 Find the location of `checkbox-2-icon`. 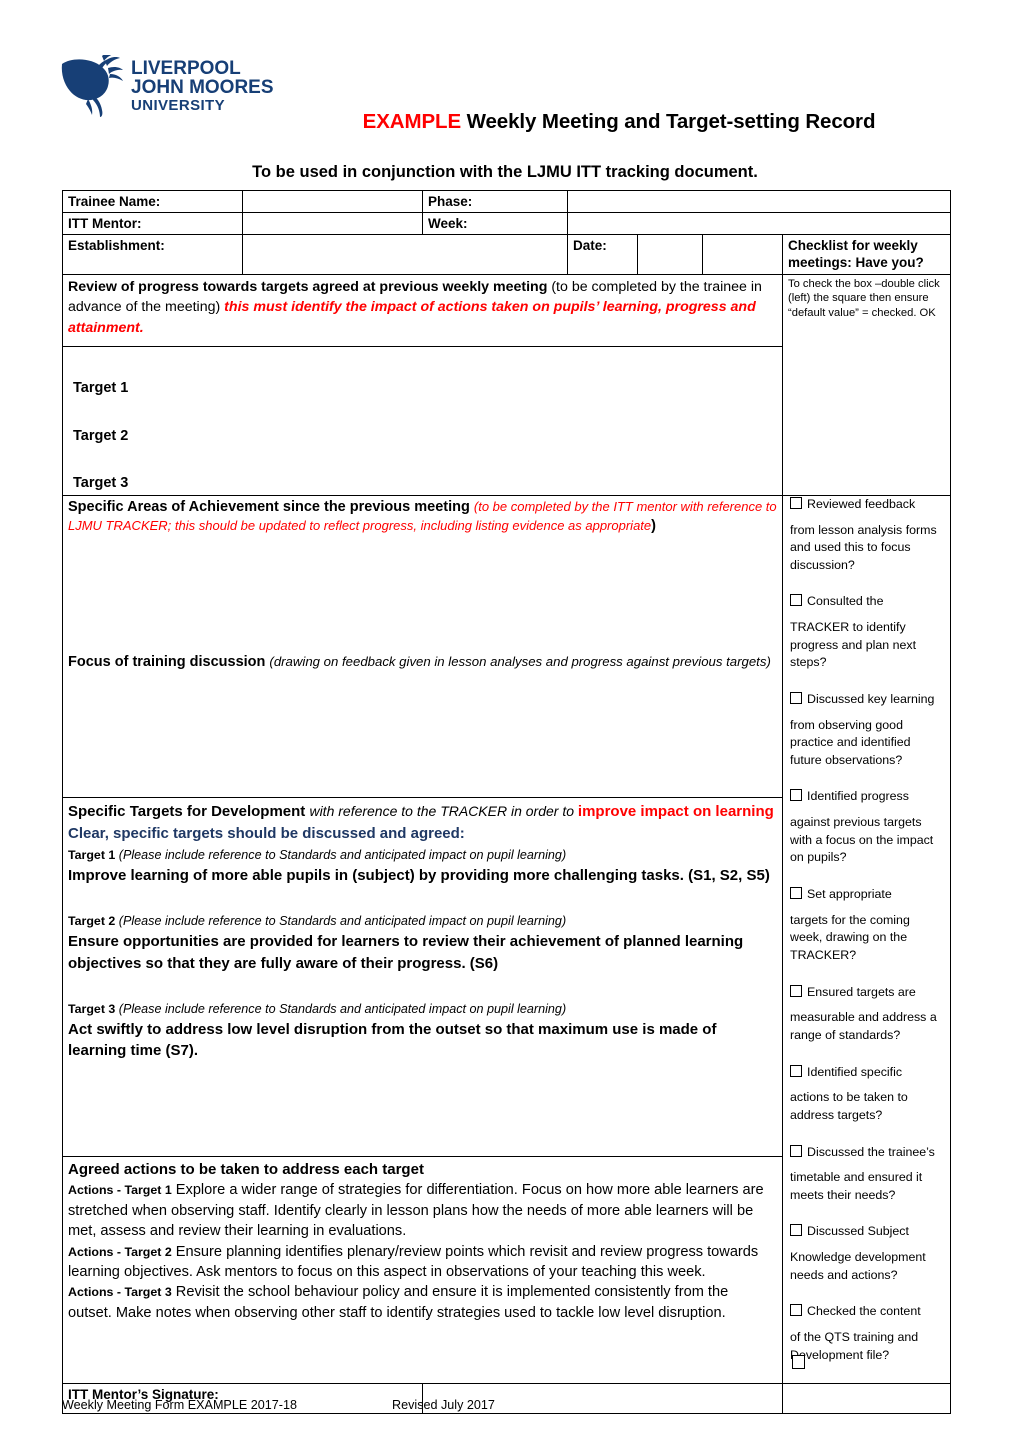

checkbox-2-icon is located at coordinates (796, 600).